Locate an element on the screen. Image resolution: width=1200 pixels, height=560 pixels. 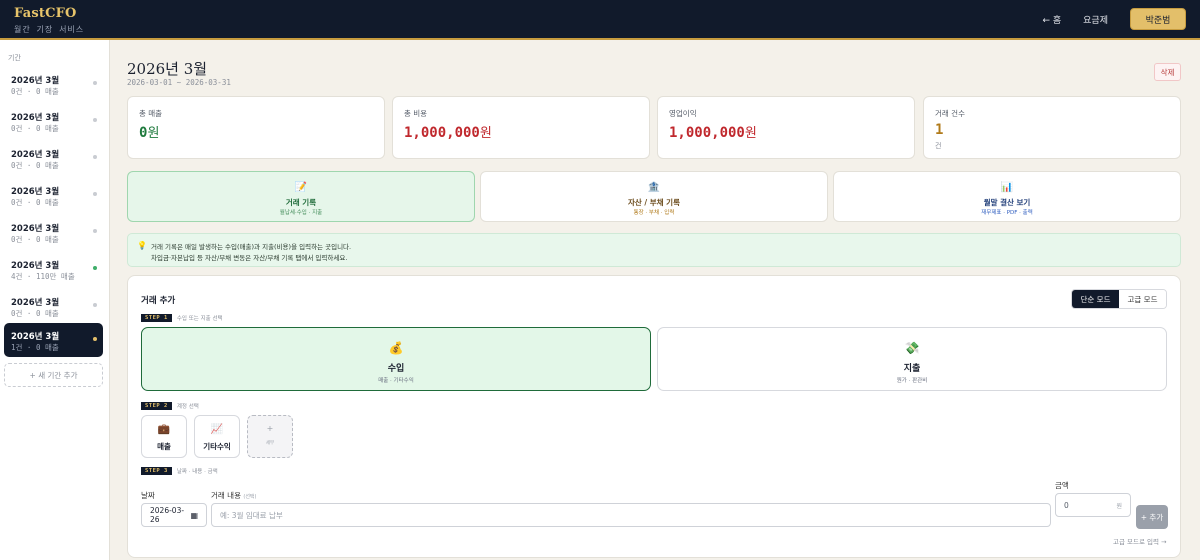
account-more: + 세부 is located at coordinates (270, 436).